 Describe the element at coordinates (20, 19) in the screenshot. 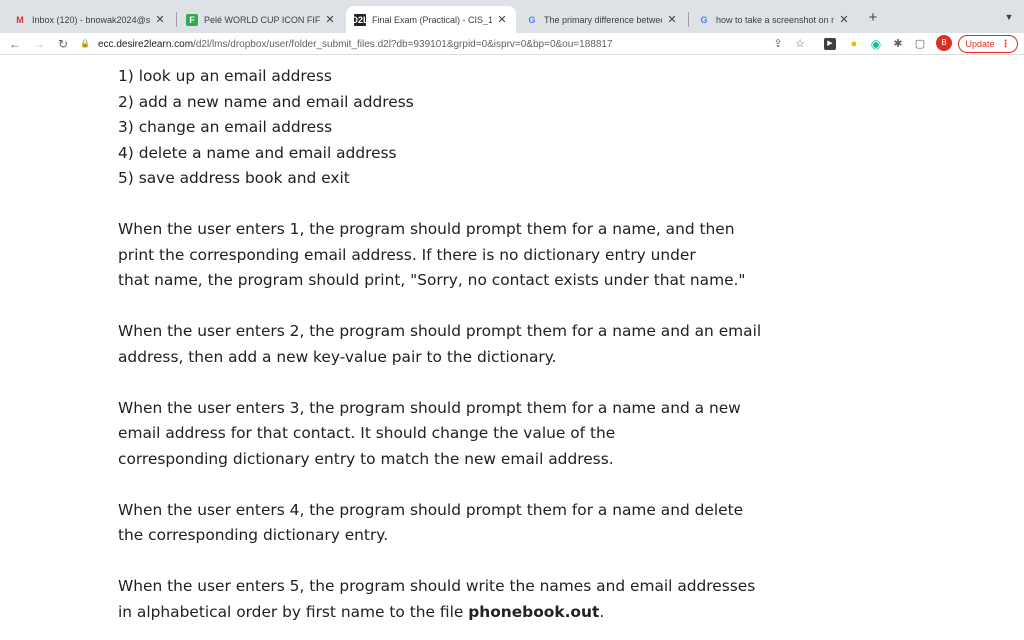

I see `gmail-icon: M` at that location.